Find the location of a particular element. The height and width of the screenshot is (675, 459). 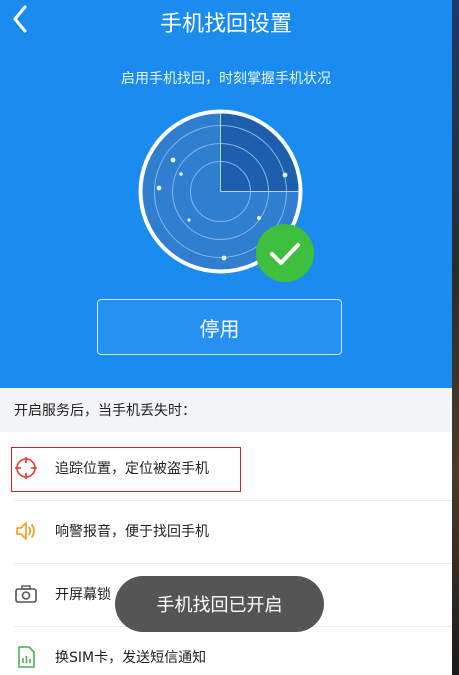

top-bar: 手机找回设置 is located at coordinates (226, 22).